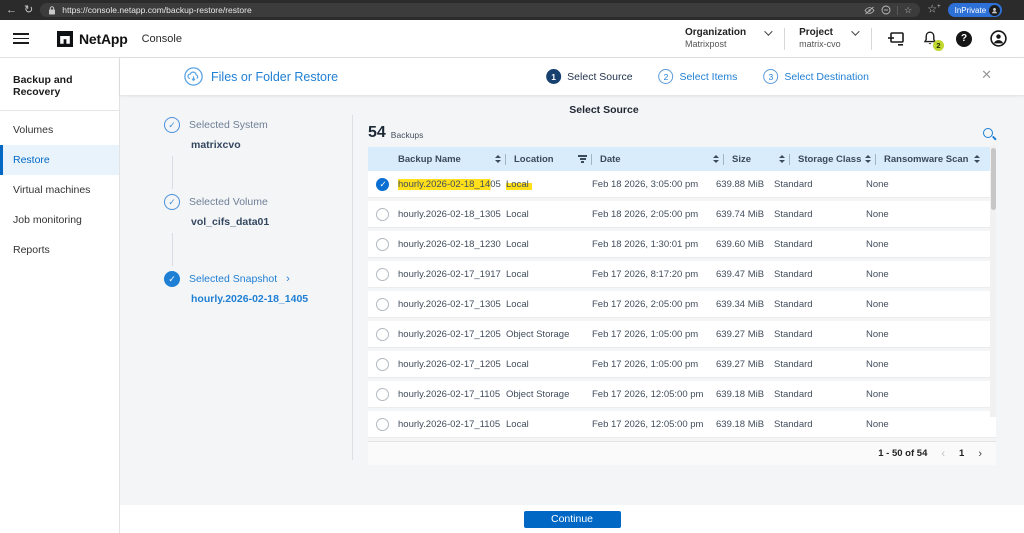 This screenshot has width=1024, height=533. What do you see at coordinates (172, 249) in the screenshot?
I see `step-connector` at bounding box center [172, 249].